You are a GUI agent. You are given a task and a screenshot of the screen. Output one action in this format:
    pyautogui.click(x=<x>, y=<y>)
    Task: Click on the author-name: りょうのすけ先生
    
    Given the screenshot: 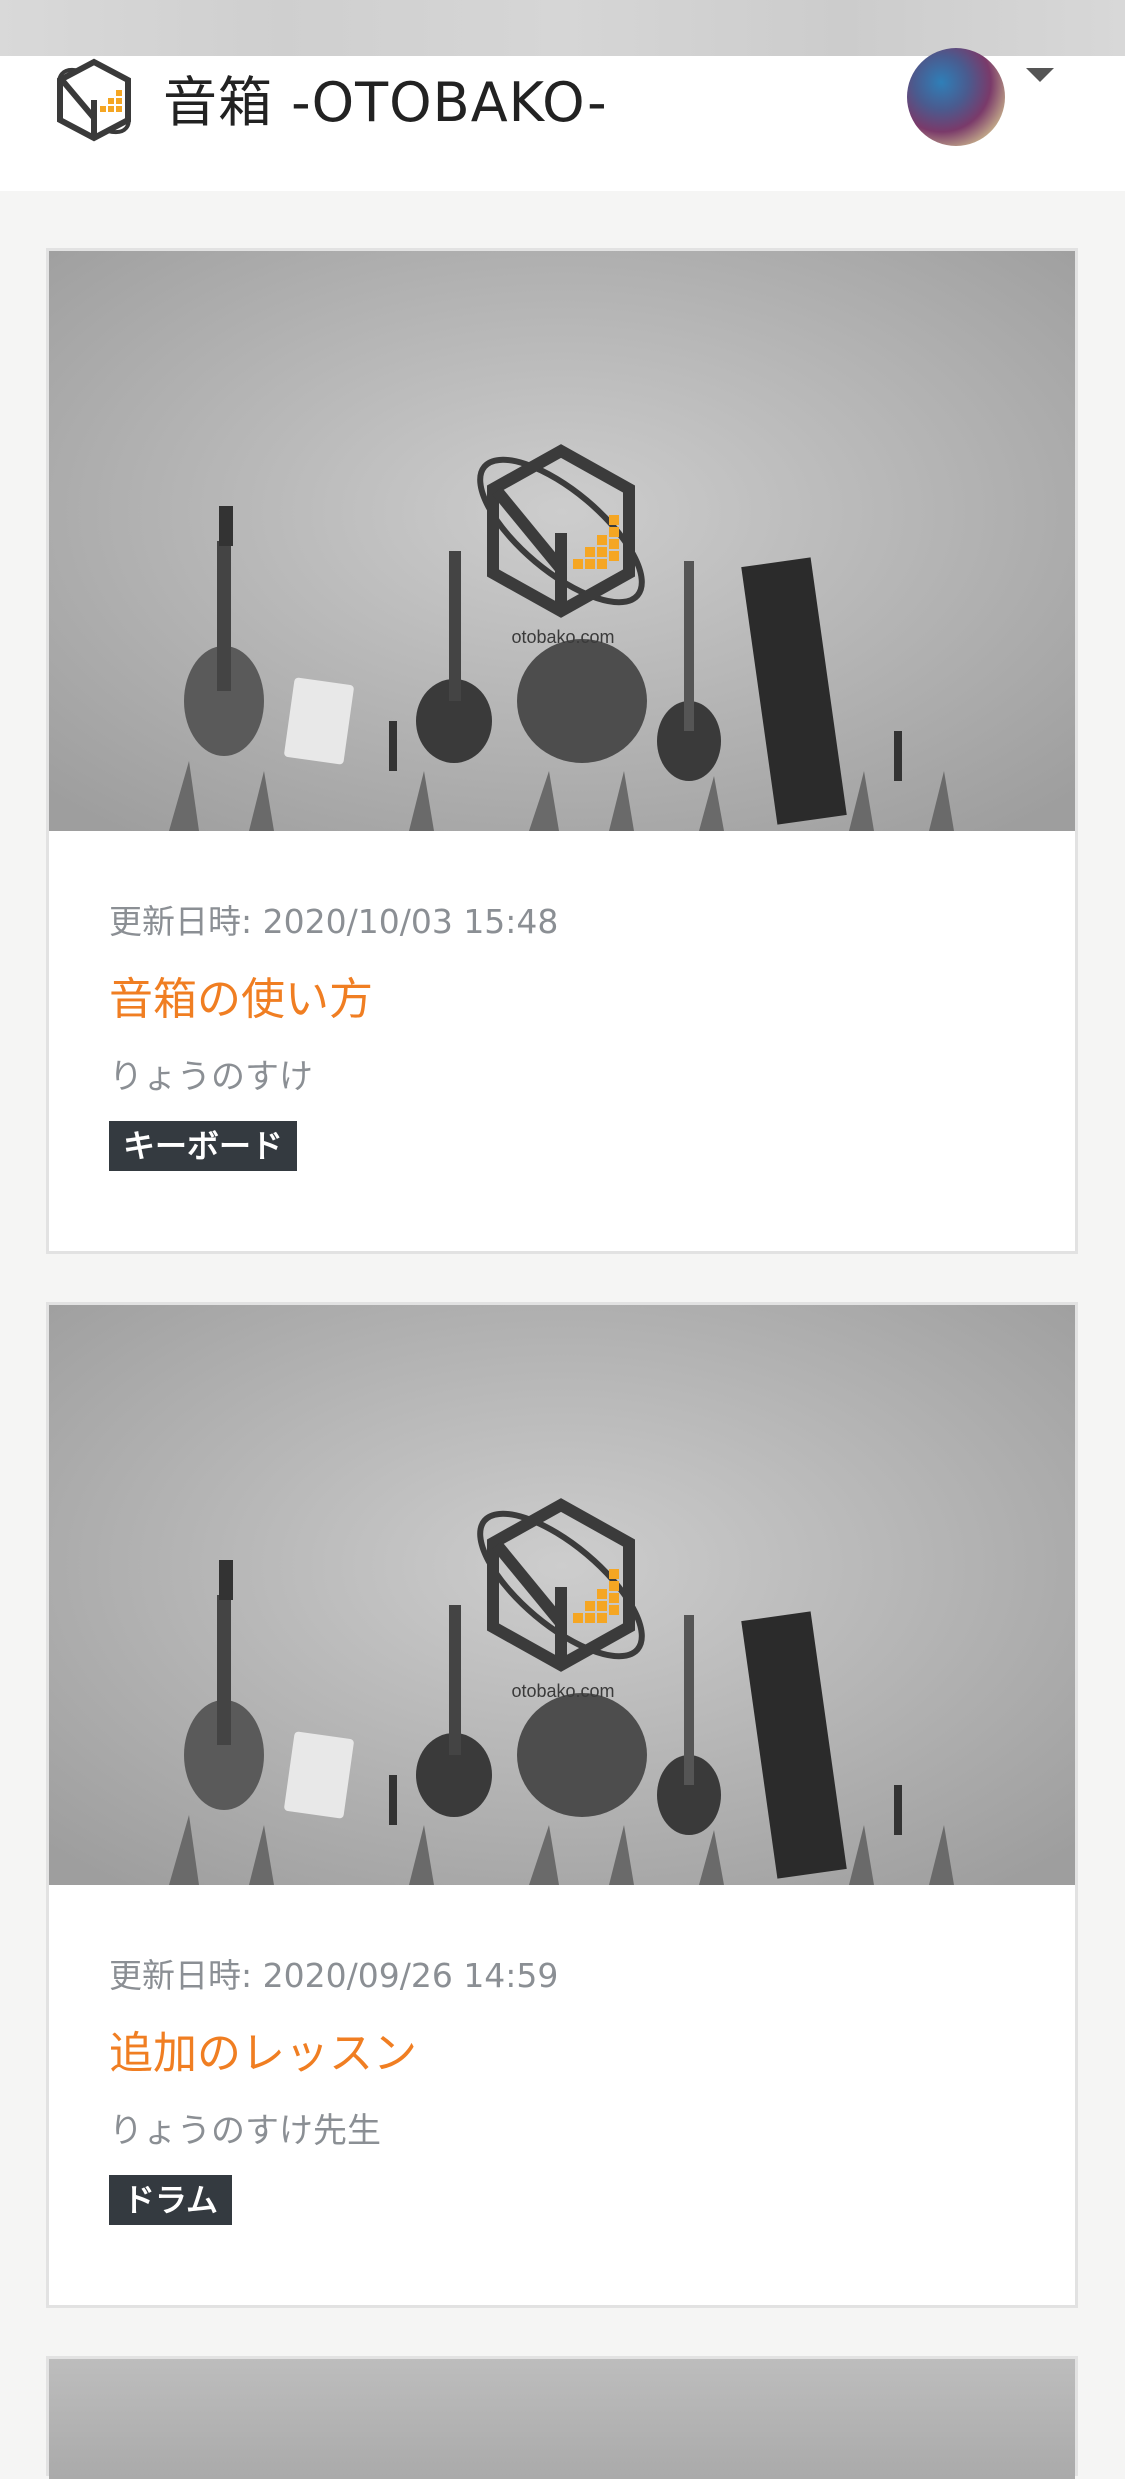 What is the action you would take?
    pyautogui.click(x=245, y=2131)
    